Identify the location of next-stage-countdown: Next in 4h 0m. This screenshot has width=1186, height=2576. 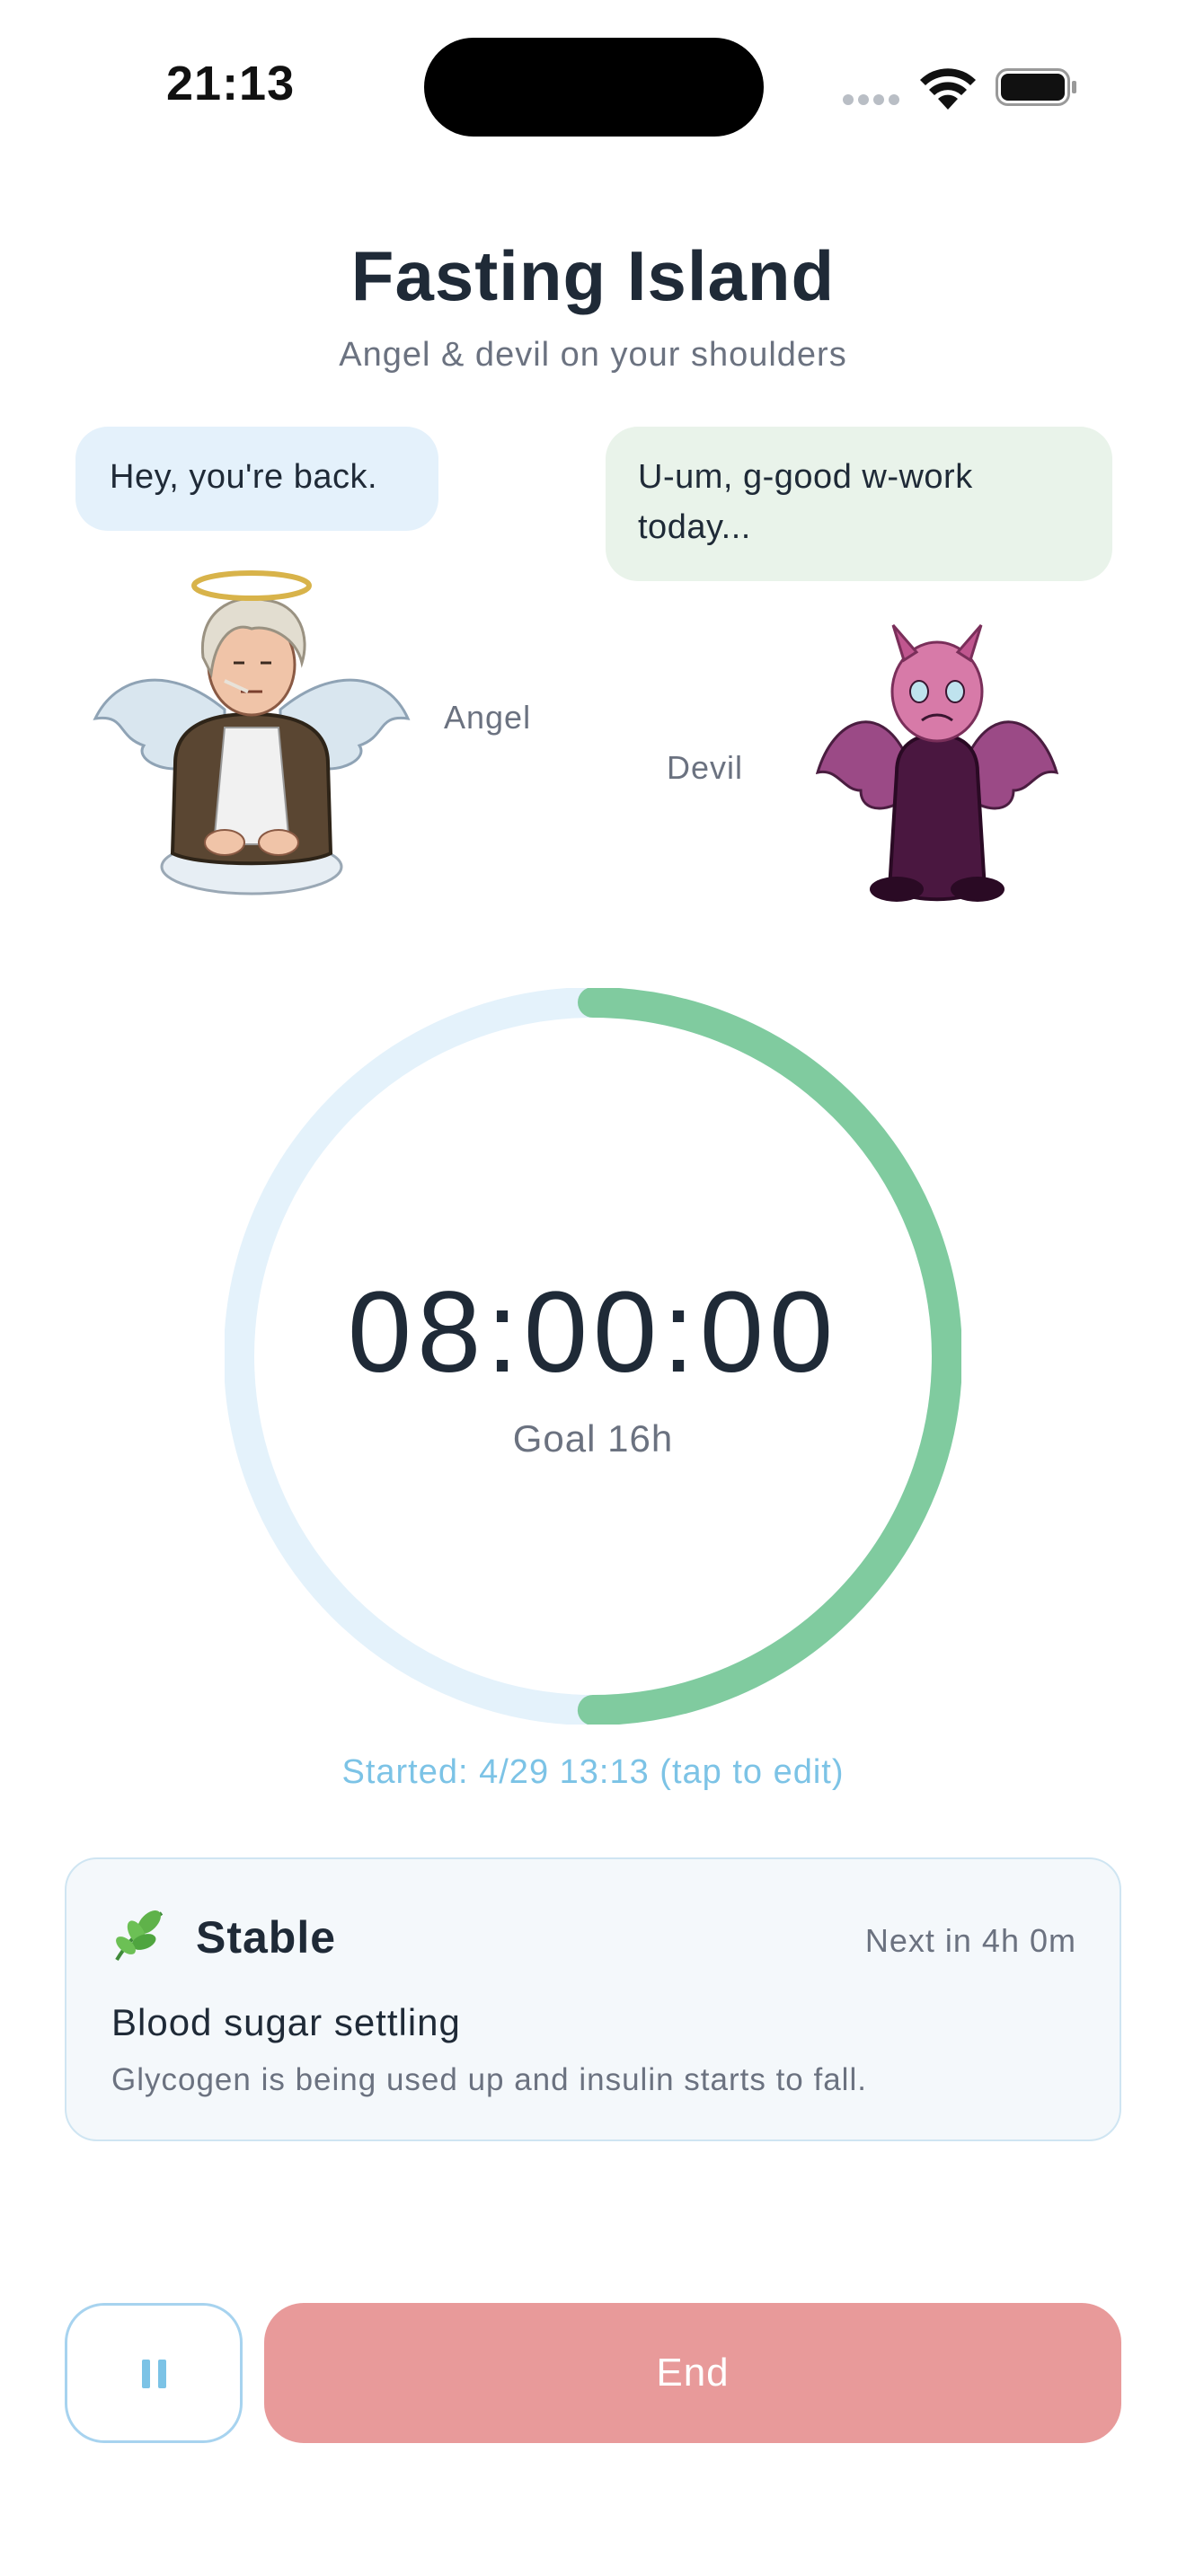
(970, 1941).